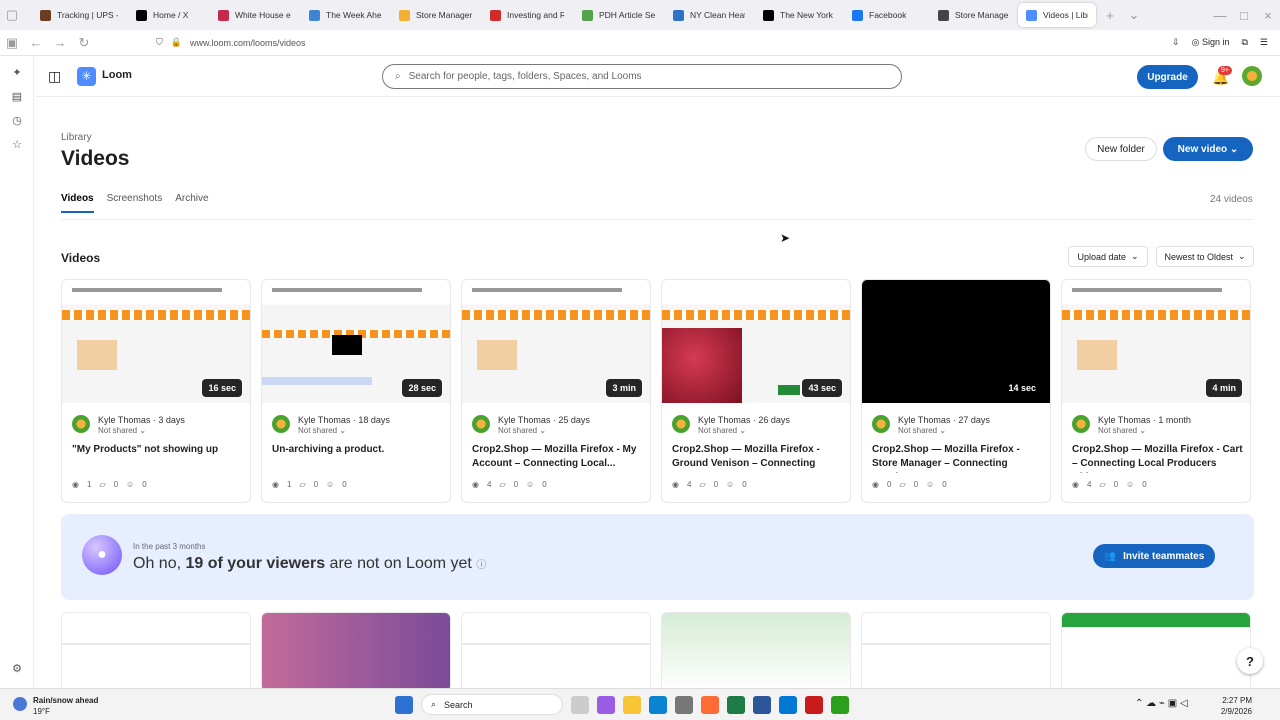 The height and width of the screenshot is (720, 1280). Describe the element at coordinates (756, 341) in the screenshot. I see `video-thumbnail: 43 sec` at that location.